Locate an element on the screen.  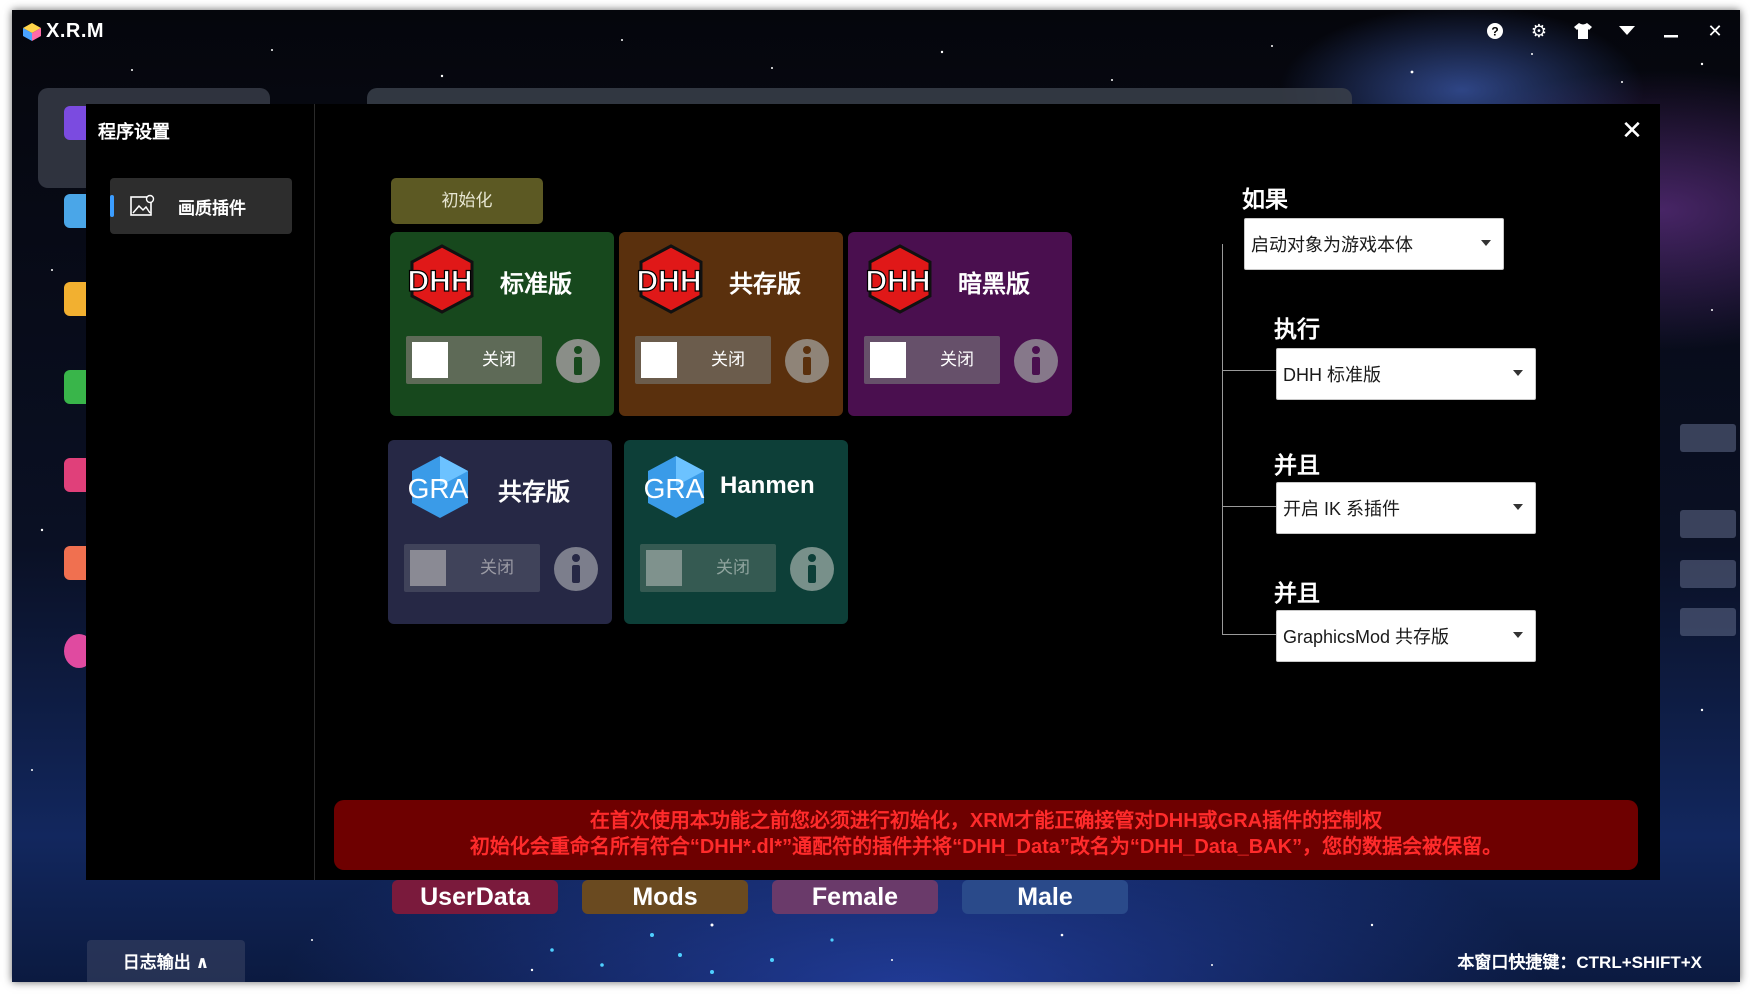
dropdown-value: 开启 IK 系插件 is located at coordinates (1342, 509).